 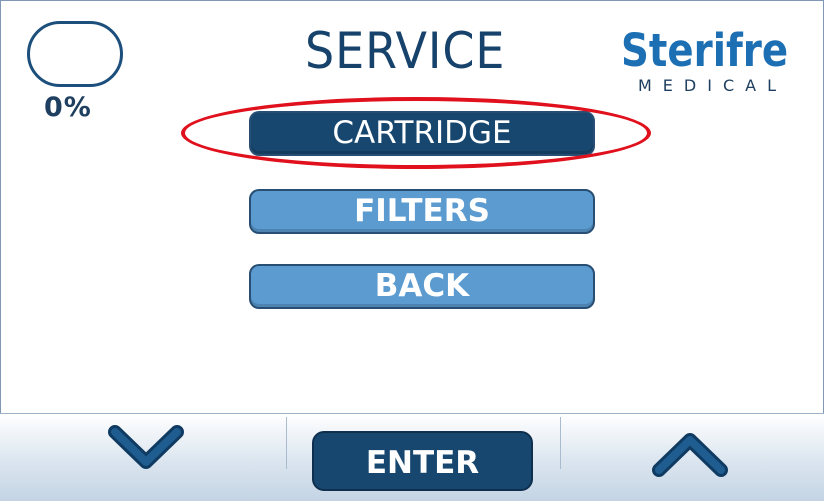 I want to click on brand-logo-subtitle: MEDICAL, so click(x=712, y=85).